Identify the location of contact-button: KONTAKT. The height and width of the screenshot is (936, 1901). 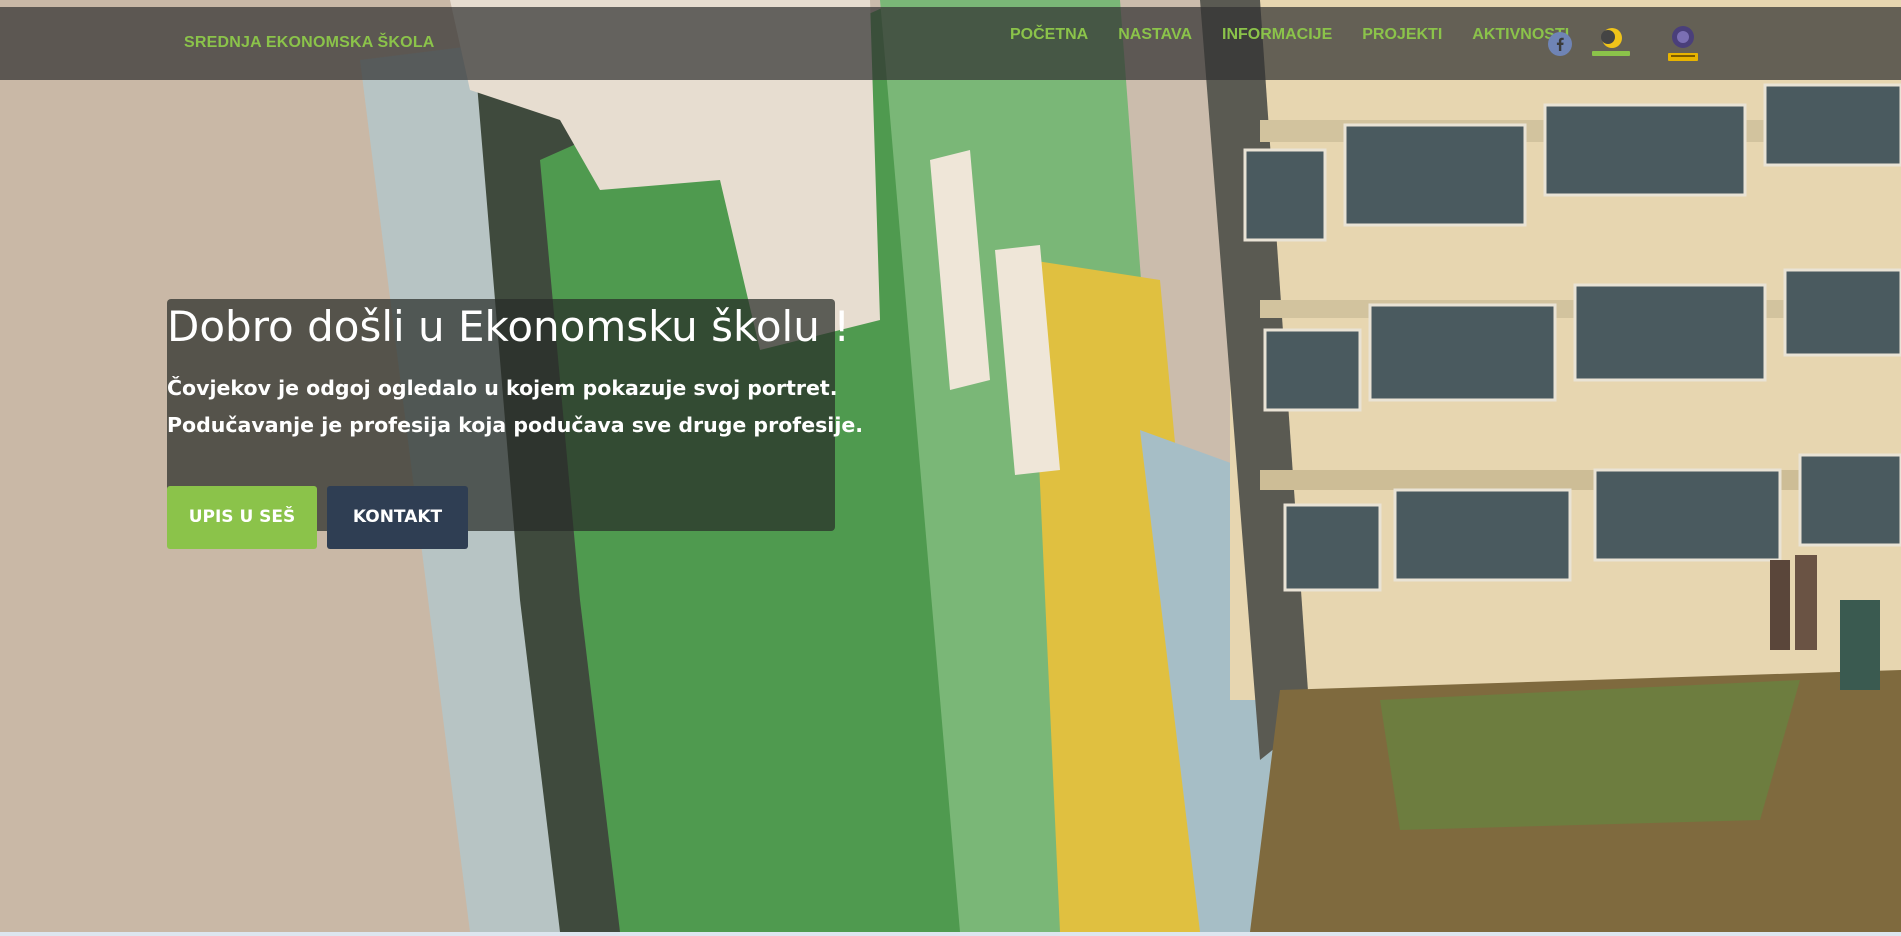
(397, 517).